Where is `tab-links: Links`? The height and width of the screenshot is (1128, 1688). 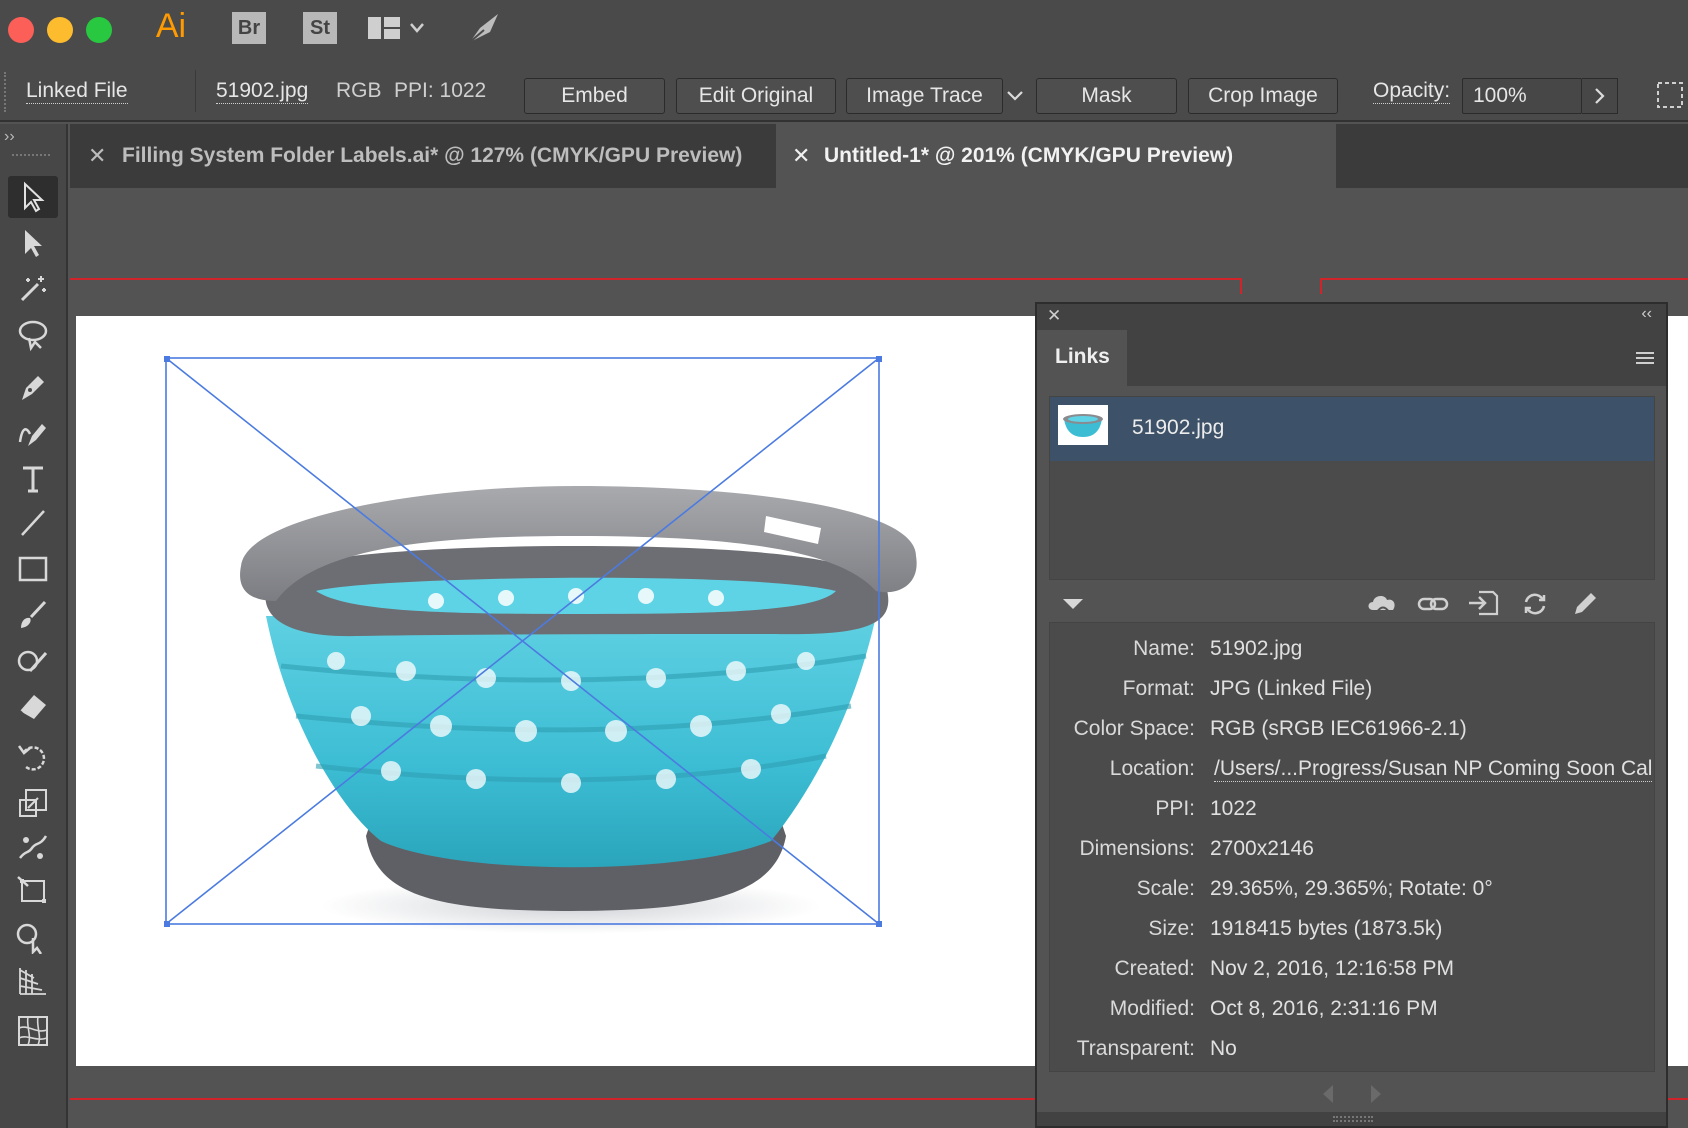
tab-links: Links is located at coordinates (1082, 358).